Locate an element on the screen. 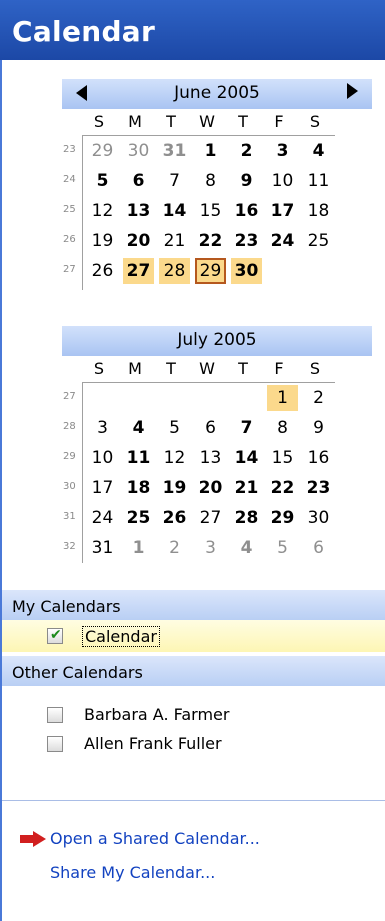 The height and width of the screenshot is (921, 385). other-calendars-header: Other Calendars is located at coordinates (193, 671).